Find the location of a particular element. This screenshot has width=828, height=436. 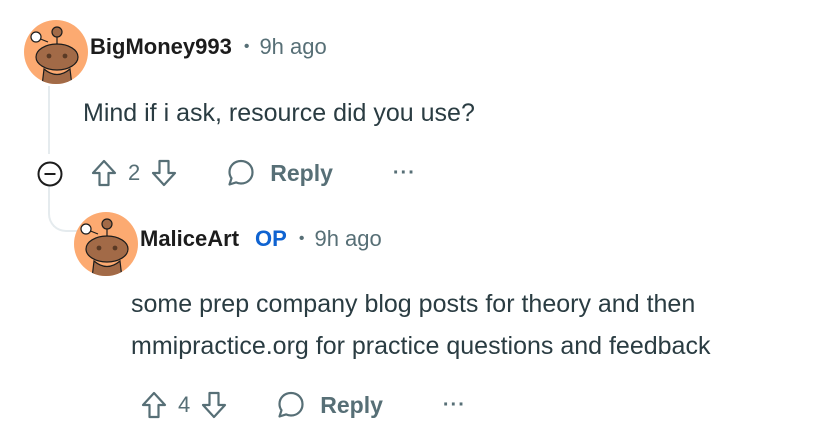

comment-action-bar: 2 Reply ··· is located at coordinates (253, 173).